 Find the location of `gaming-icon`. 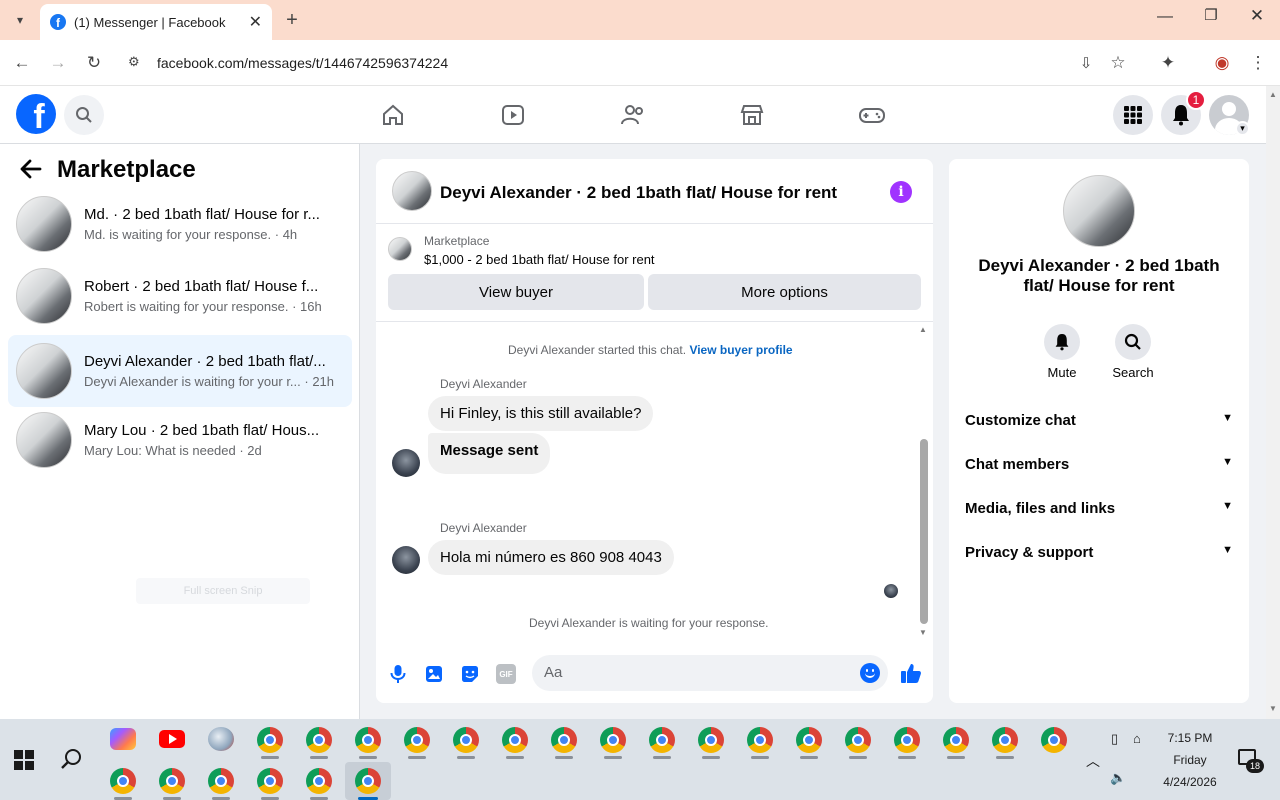

gaming-icon is located at coordinates (872, 117).